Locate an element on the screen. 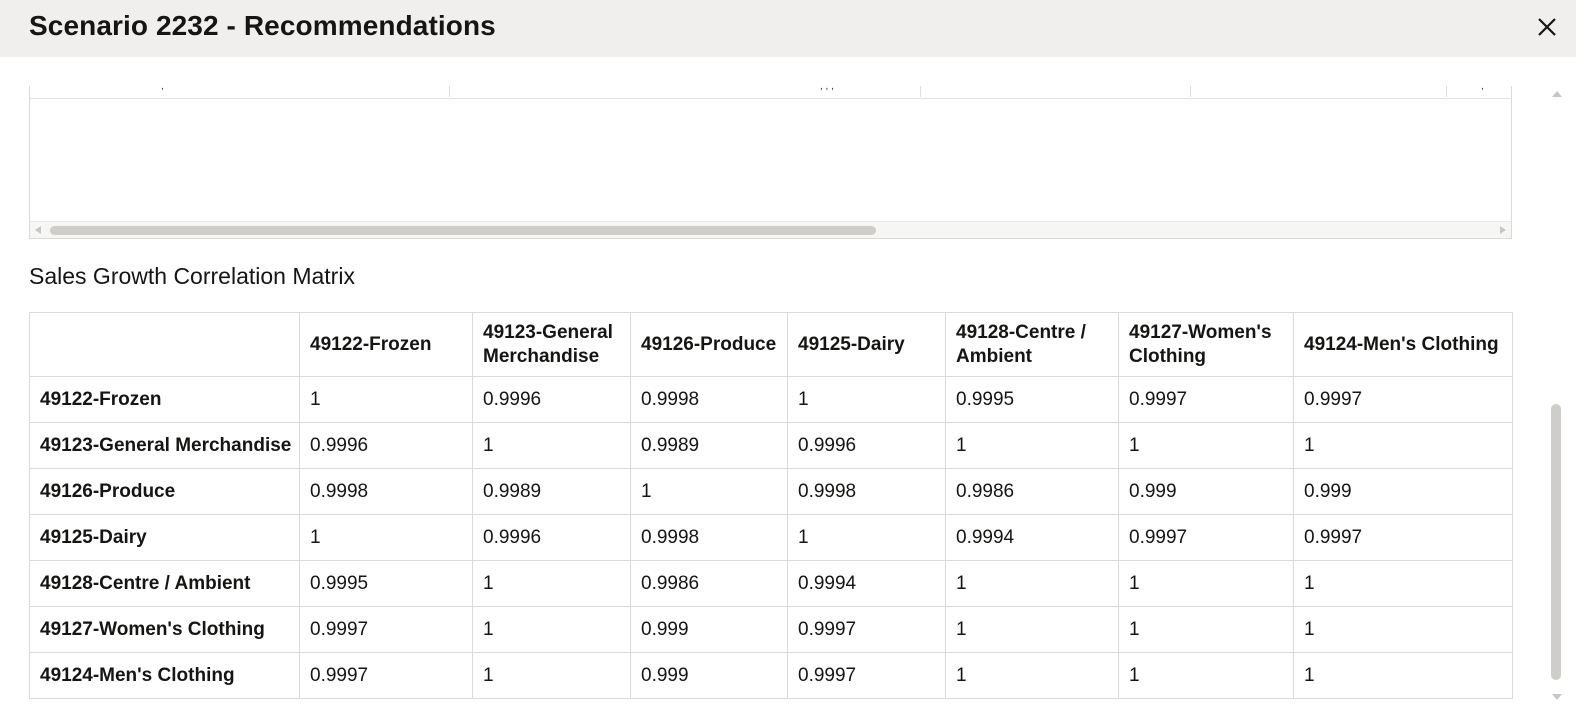  row-header: 49127-Women's Clothing is located at coordinates (164, 629).